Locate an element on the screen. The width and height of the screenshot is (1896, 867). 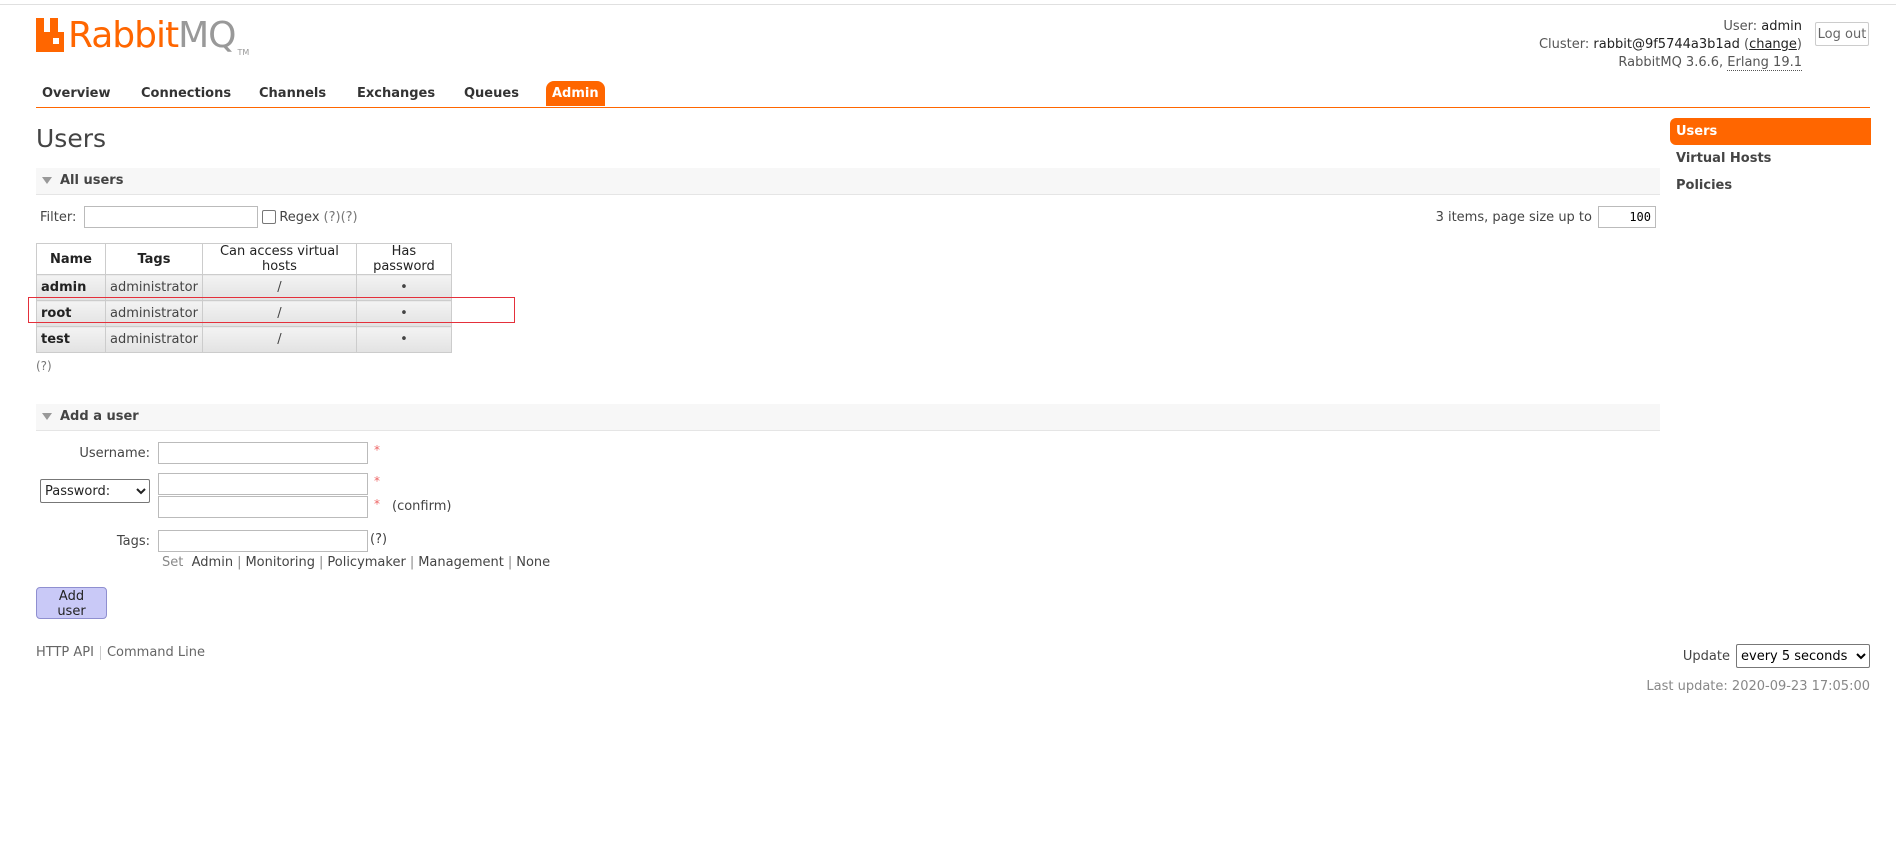
admin-sidebar: Users Virtual Hosts Policies is located at coordinates (1770, 158).